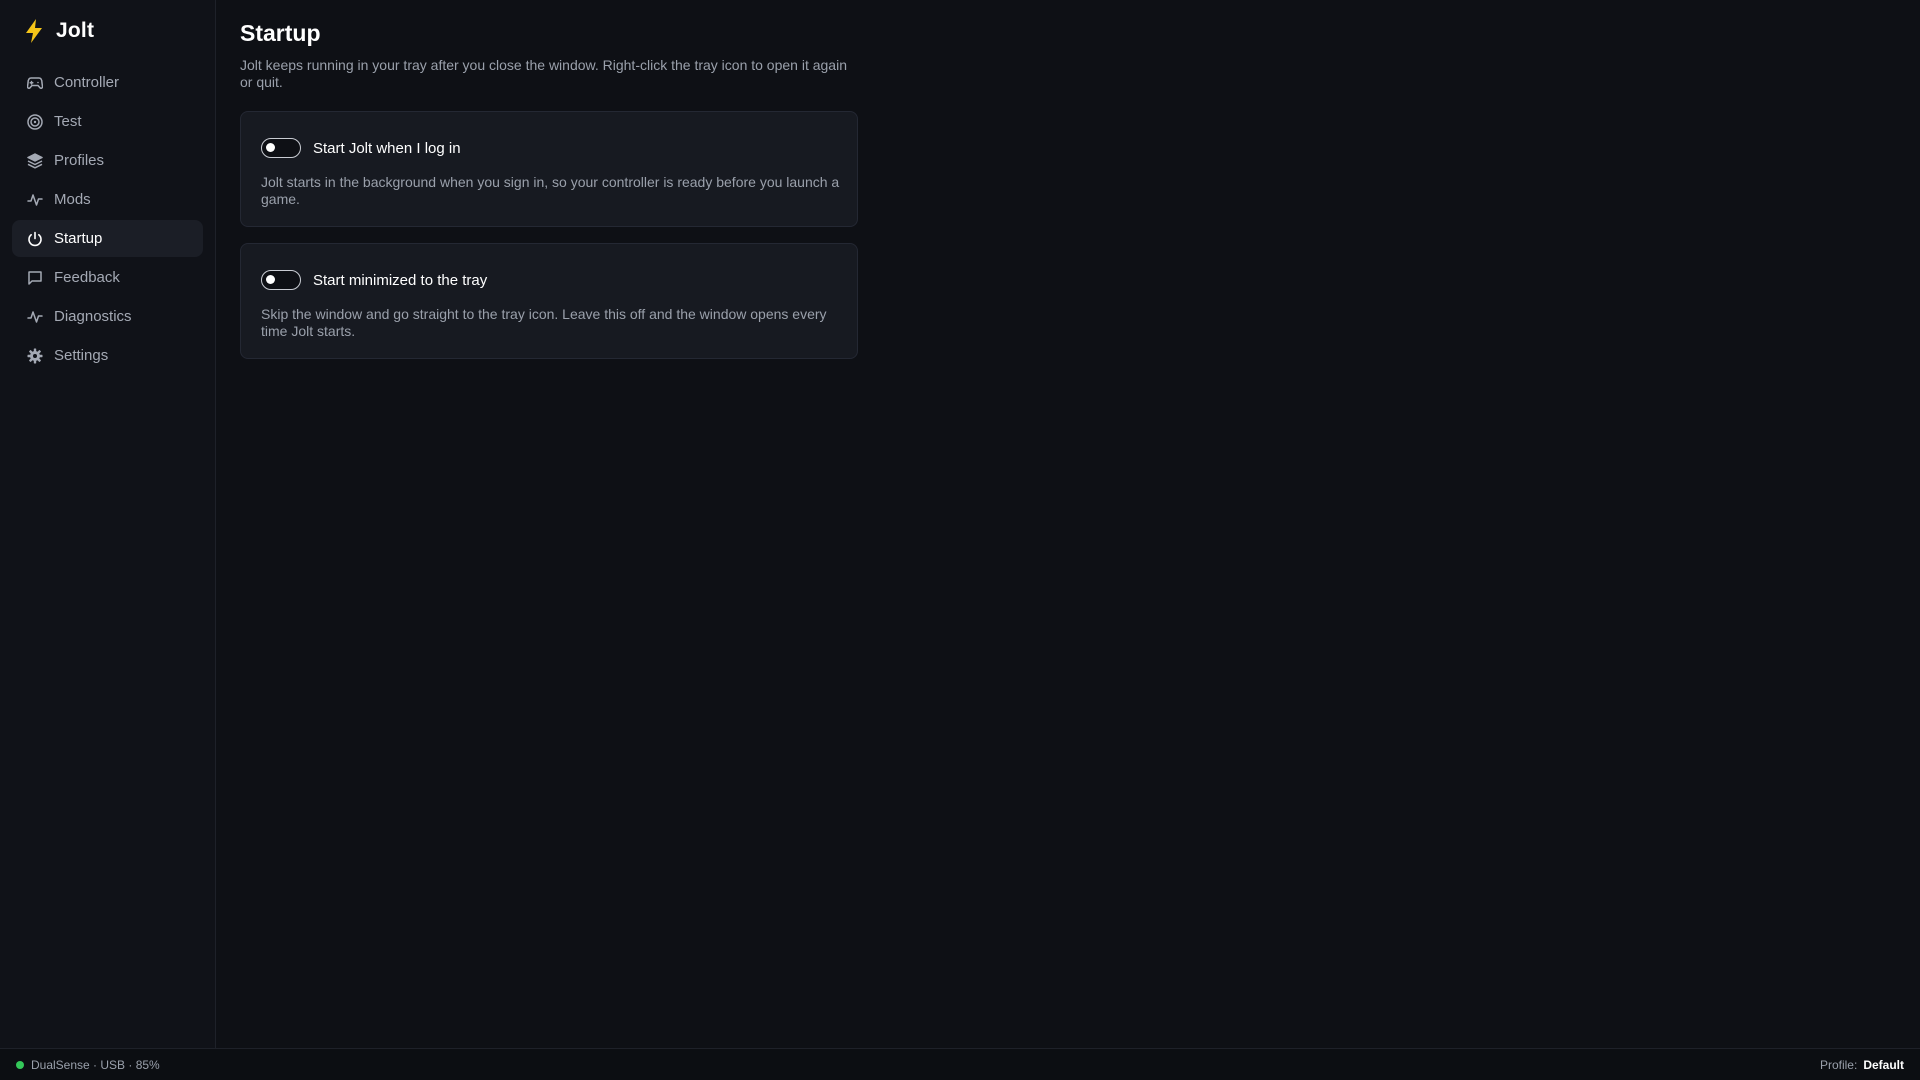 This screenshot has width=1920, height=1080. Describe the element at coordinates (20, 1064) in the screenshot. I see `connection-status-dot` at that location.